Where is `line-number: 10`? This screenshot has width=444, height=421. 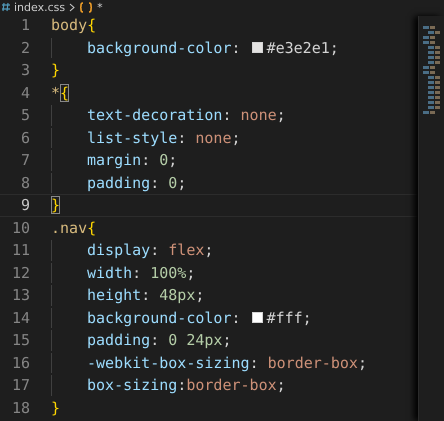 line-number: 10 is located at coordinates (20, 228).